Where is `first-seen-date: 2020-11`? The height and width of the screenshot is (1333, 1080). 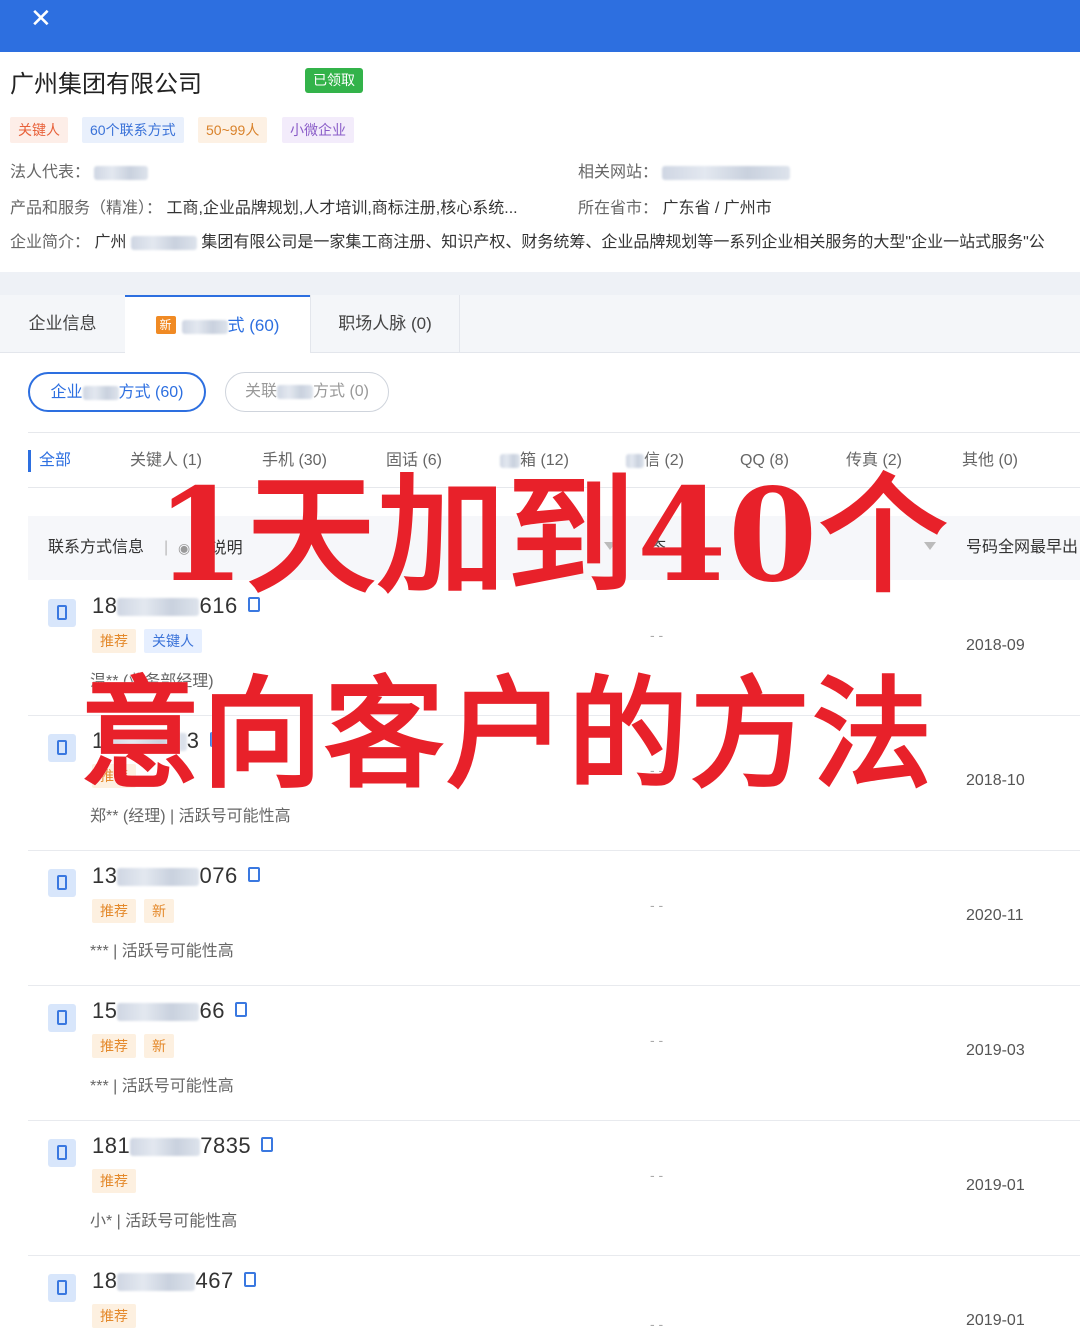 first-seen-date: 2020-11 is located at coordinates (995, 915).